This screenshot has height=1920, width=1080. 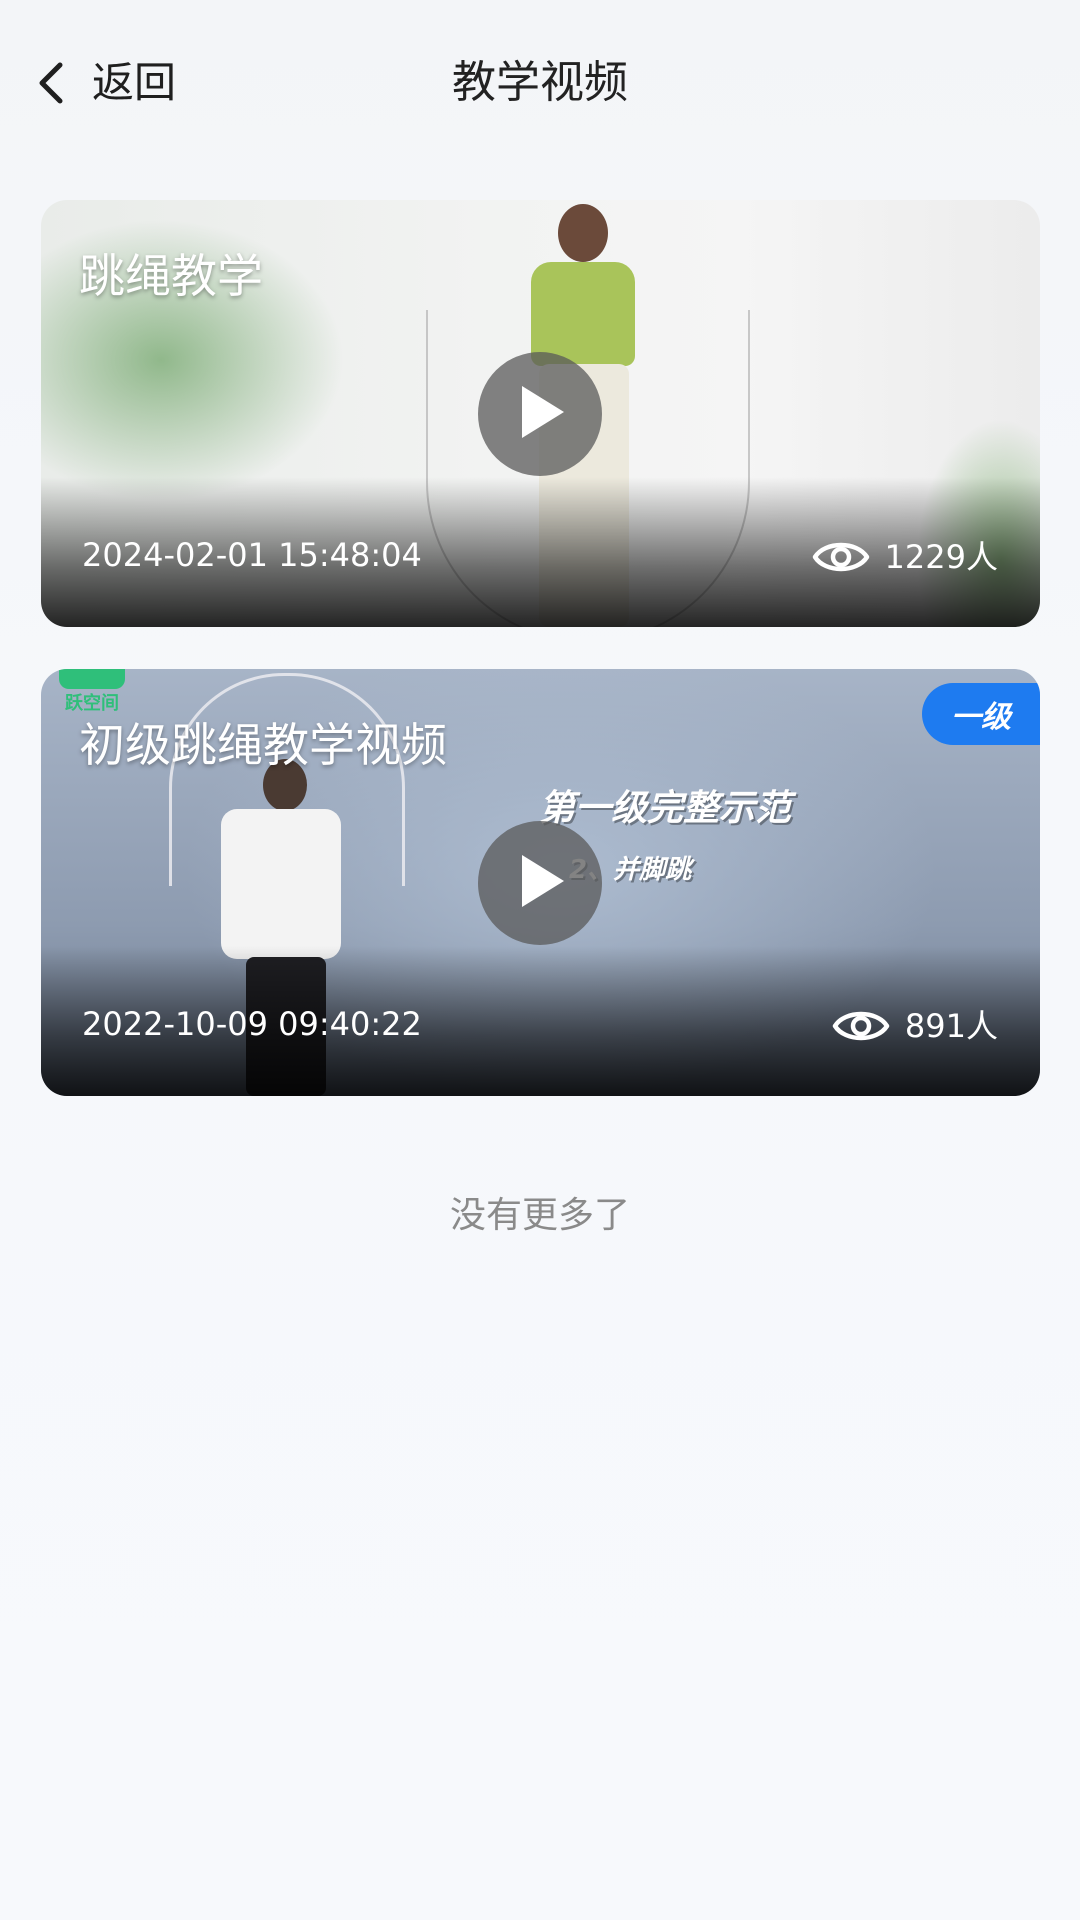 I want to click on page-title: 教学视频, so click(x=540, y=82).